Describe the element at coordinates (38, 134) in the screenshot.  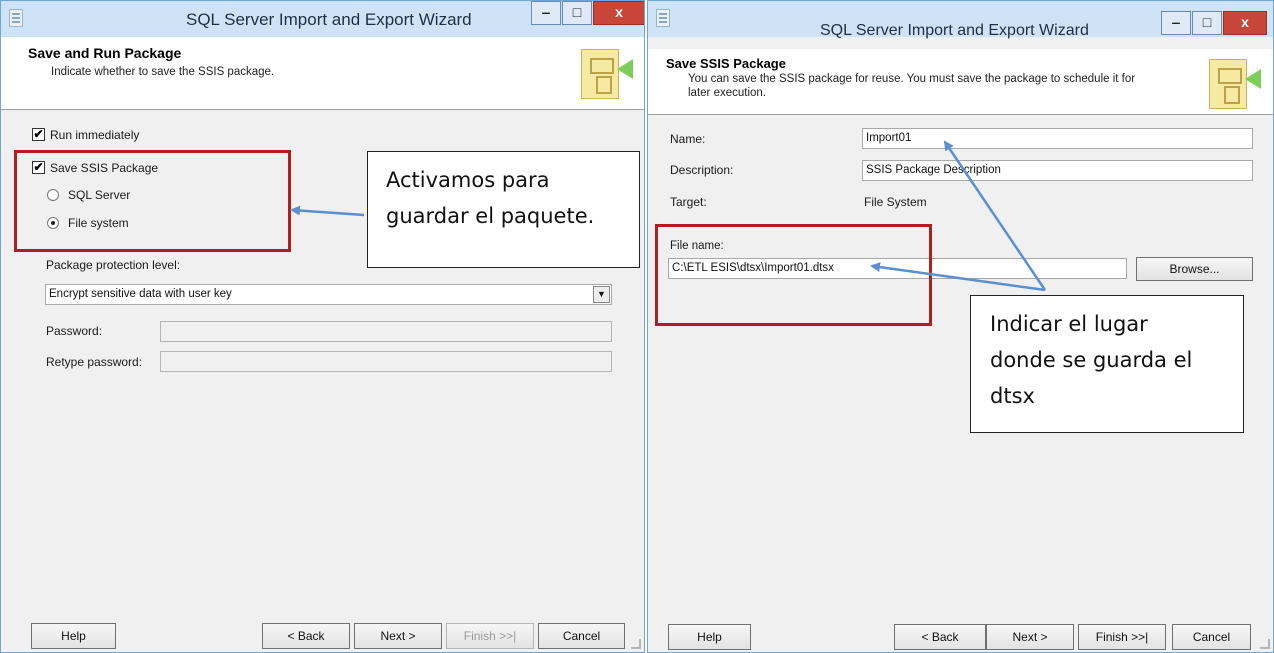
I see `run-immediately-checkbox: ✔` at that location.